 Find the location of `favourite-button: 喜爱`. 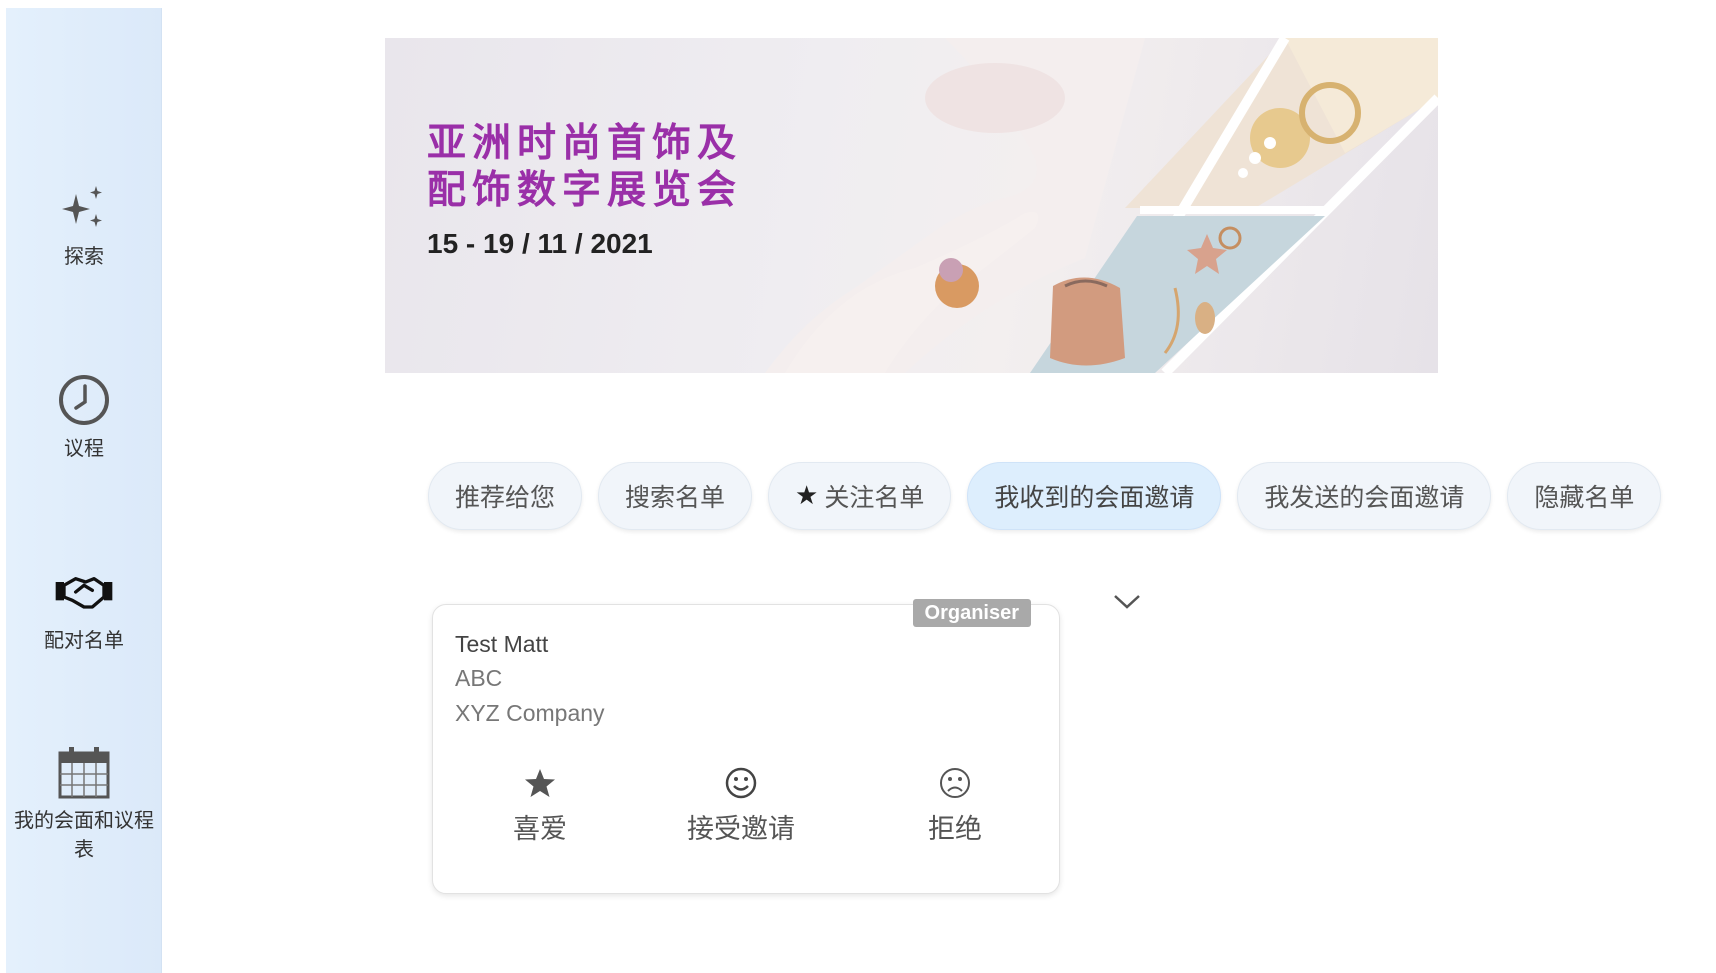

favourite-button: 喜爱 is located at coordinates (540, 805).